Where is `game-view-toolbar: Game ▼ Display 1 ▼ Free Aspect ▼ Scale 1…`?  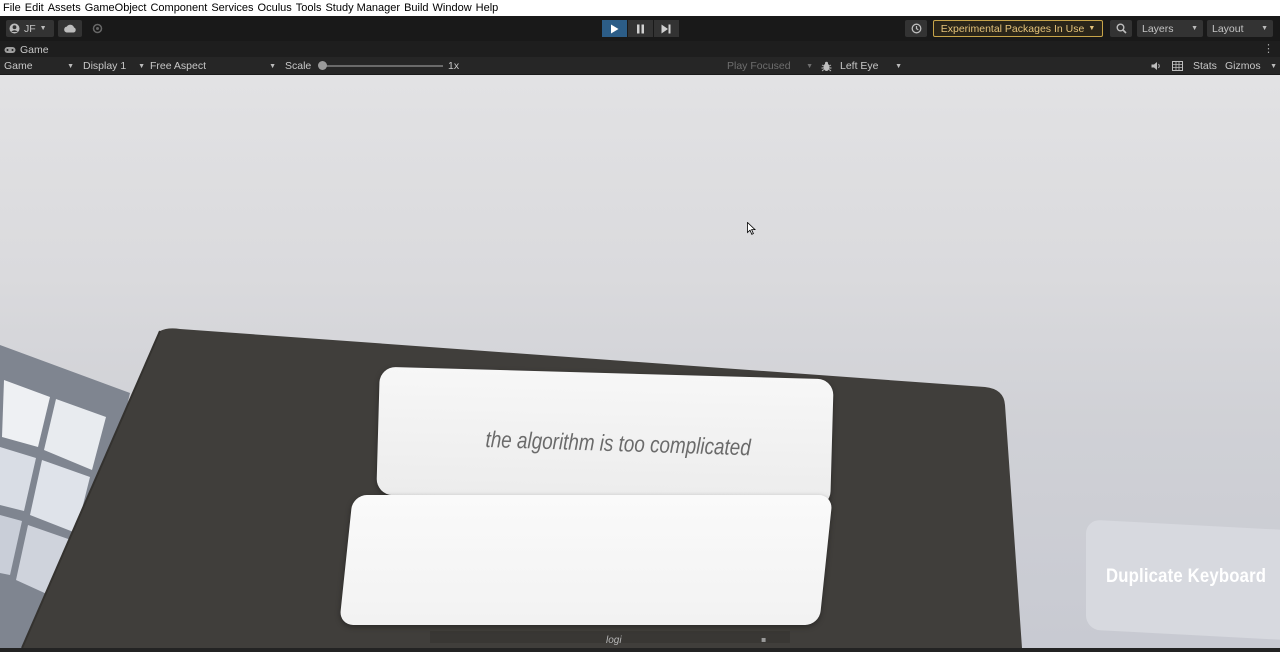 game-view-toolbar: Game ▼ Display 1 ▼ Free Aspect ▼ Scale 1… is located at coordinates (640, 66).